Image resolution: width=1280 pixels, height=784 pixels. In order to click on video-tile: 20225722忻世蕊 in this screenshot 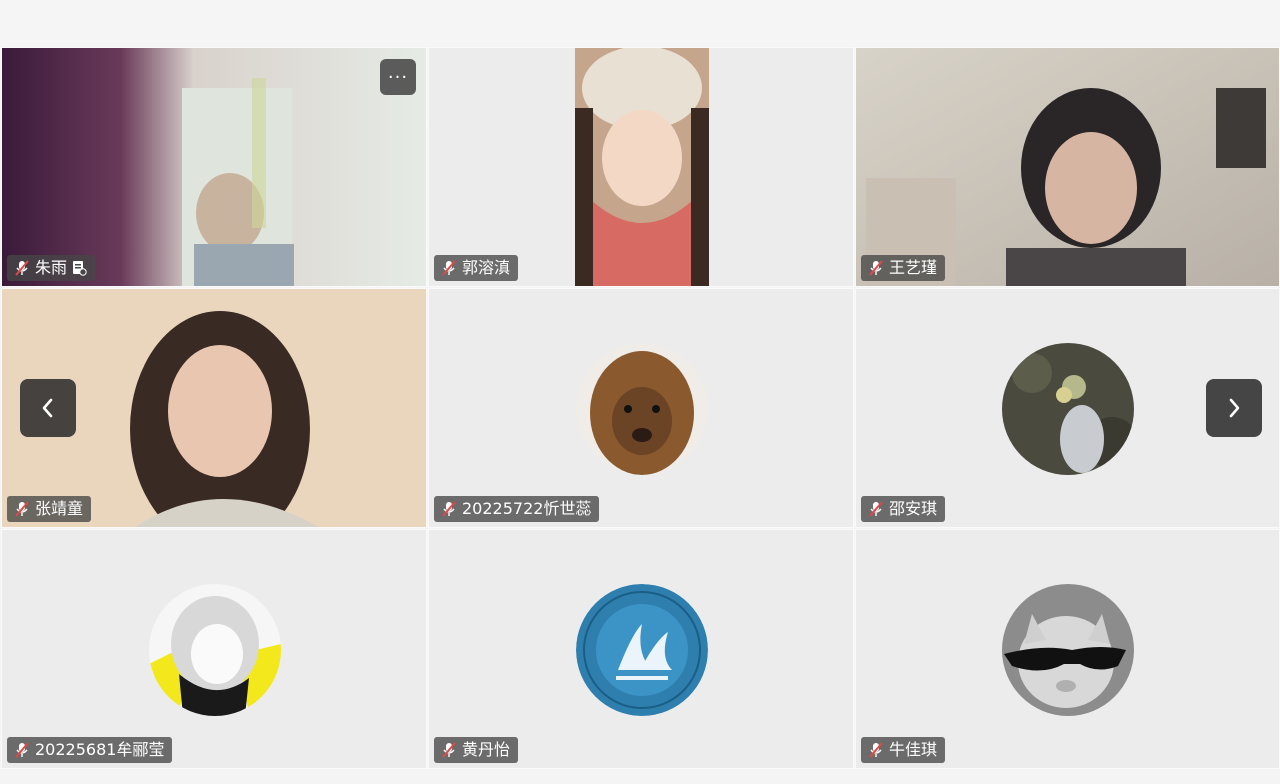, I will do `click(641, 408)`.